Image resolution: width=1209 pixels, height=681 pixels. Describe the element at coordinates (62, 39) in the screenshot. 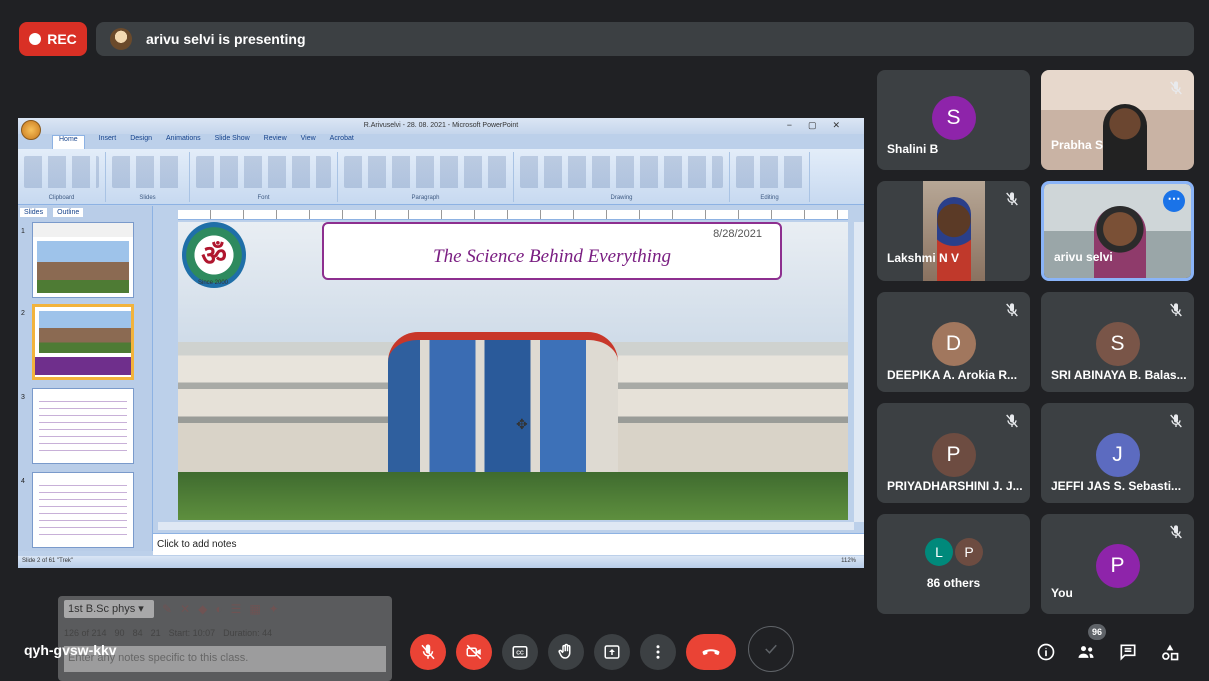

I see `rec-label: REC` at that location.